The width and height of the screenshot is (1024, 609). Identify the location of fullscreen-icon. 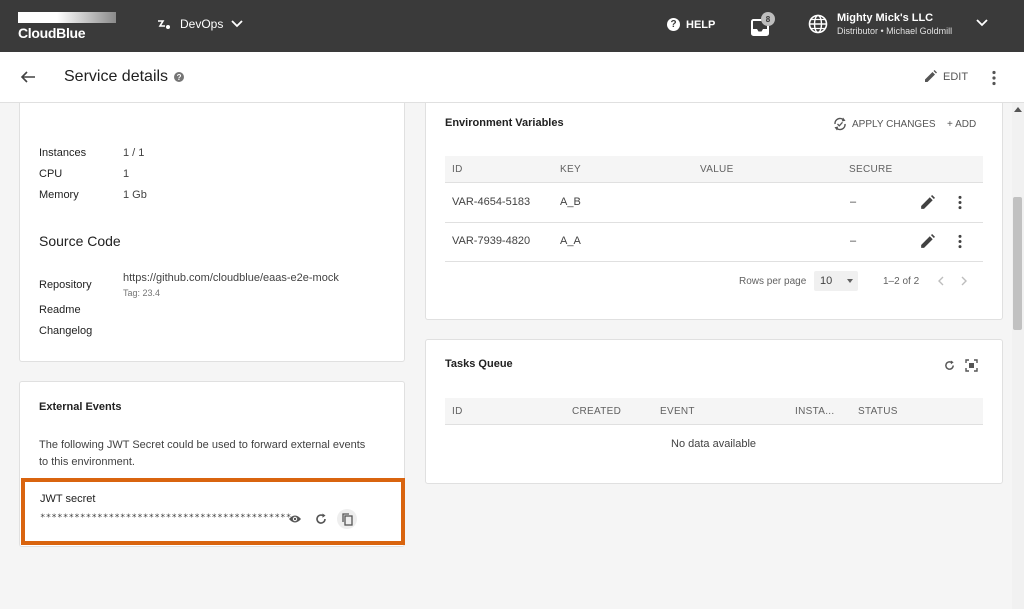
(971, 365).